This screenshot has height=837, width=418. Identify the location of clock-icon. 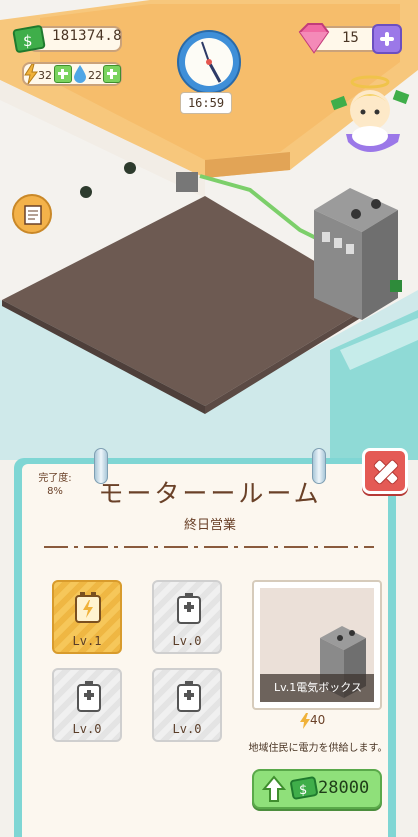
(209, 62).